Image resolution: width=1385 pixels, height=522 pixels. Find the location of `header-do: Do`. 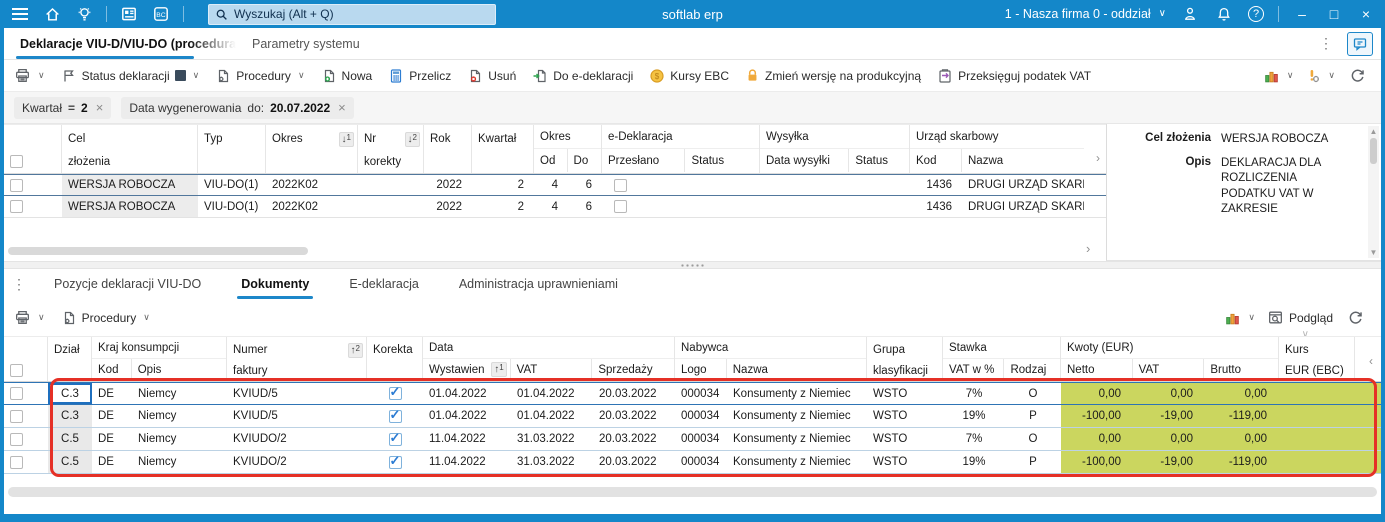

header-do: Do is located at coordinates (584, 160).